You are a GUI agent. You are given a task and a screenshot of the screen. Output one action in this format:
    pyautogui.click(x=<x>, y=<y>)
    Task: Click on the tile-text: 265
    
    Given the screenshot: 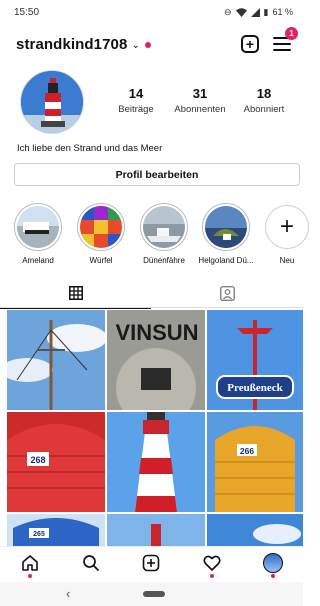 What is the action you would take?
    pyautogui.click(x=39, y=534)
    